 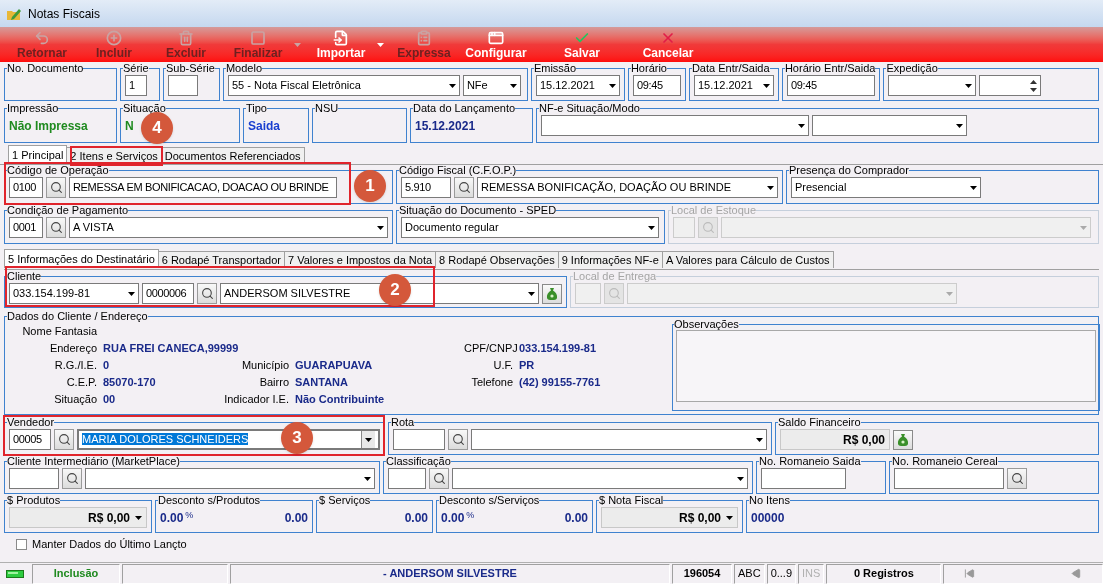 I want to click on notes-field, so click(x=886, y=366).